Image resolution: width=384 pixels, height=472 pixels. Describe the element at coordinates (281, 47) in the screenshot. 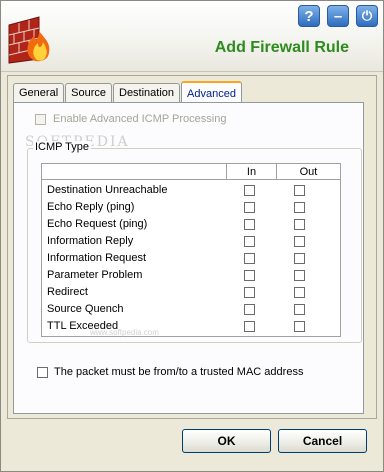

I see `dialog-title: Add Firewall Rule` at that location.